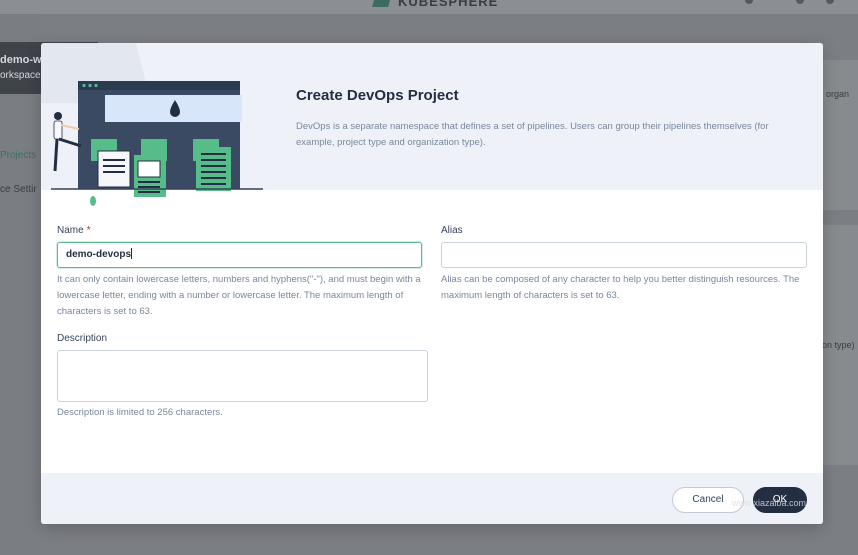  What do you see at coordinates (18, 189) in the screenshot?
I see `sidebar-item-settings: ce Settir` at bounding box center [18, 189].